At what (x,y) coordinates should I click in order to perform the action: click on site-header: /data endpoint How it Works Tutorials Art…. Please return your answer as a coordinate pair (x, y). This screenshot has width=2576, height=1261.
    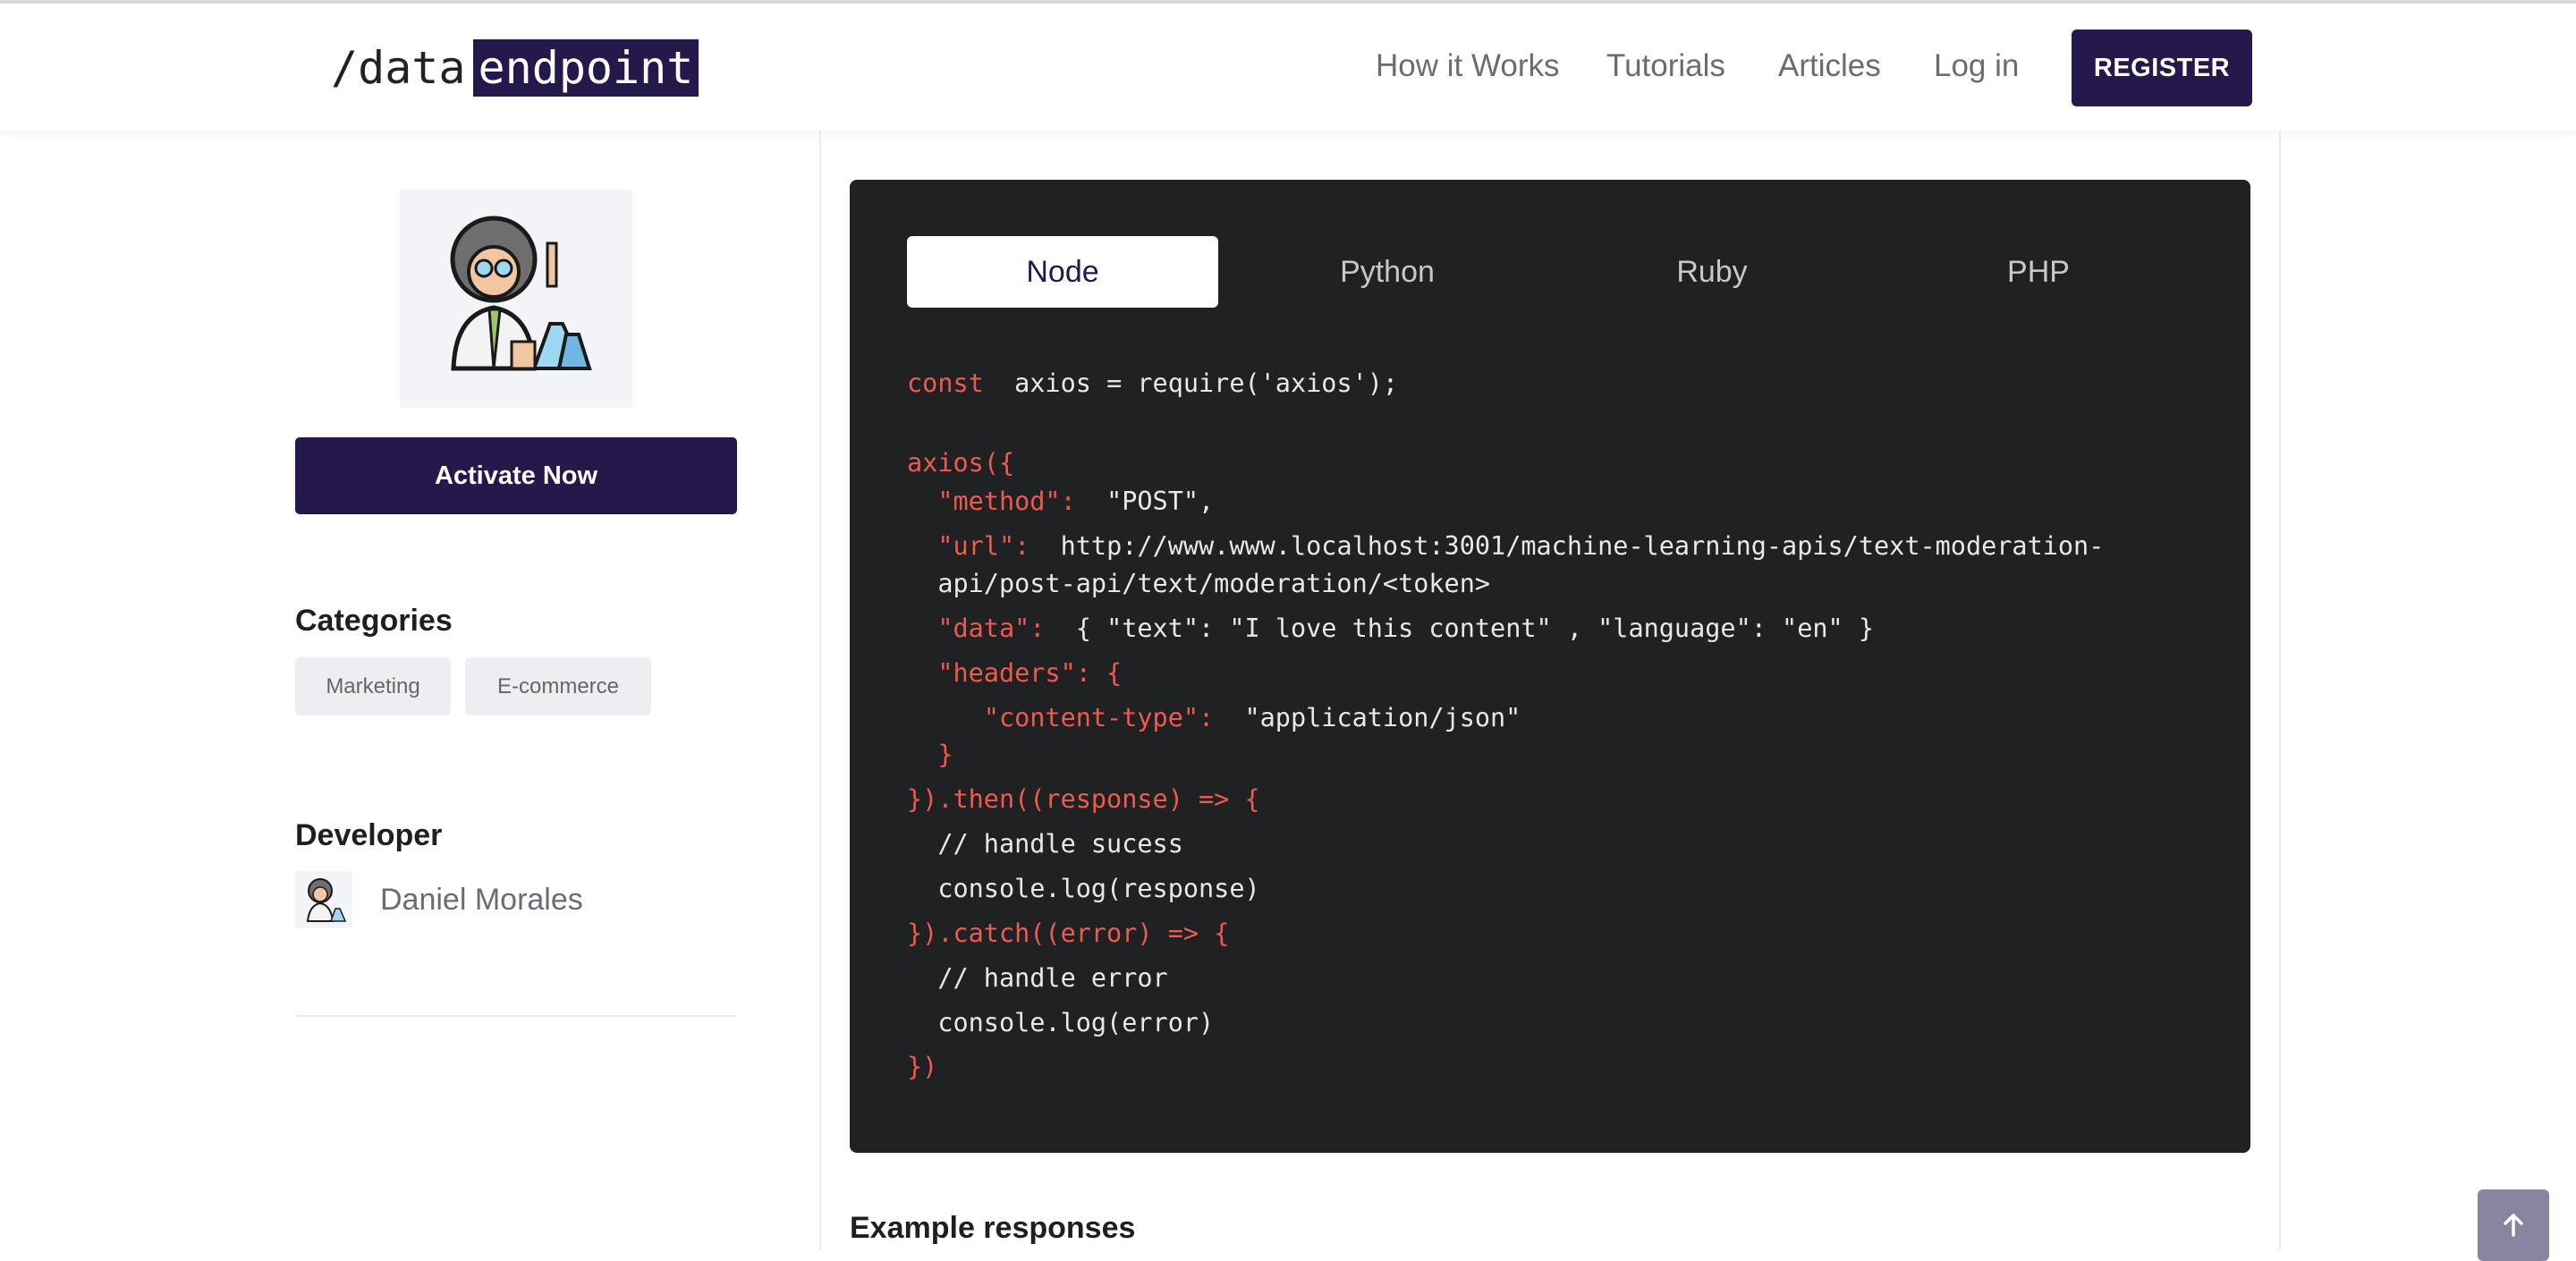
    Looking at the image, I should click on (1288, 67).